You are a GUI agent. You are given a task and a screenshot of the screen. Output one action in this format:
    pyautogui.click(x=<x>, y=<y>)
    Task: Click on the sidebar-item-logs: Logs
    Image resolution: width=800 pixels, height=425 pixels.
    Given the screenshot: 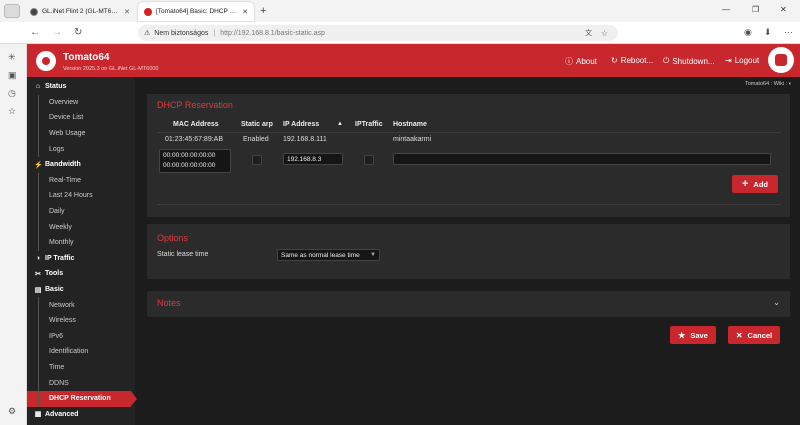 What is the action you would take?
    pyautogui.click(x=81, y=149)
    